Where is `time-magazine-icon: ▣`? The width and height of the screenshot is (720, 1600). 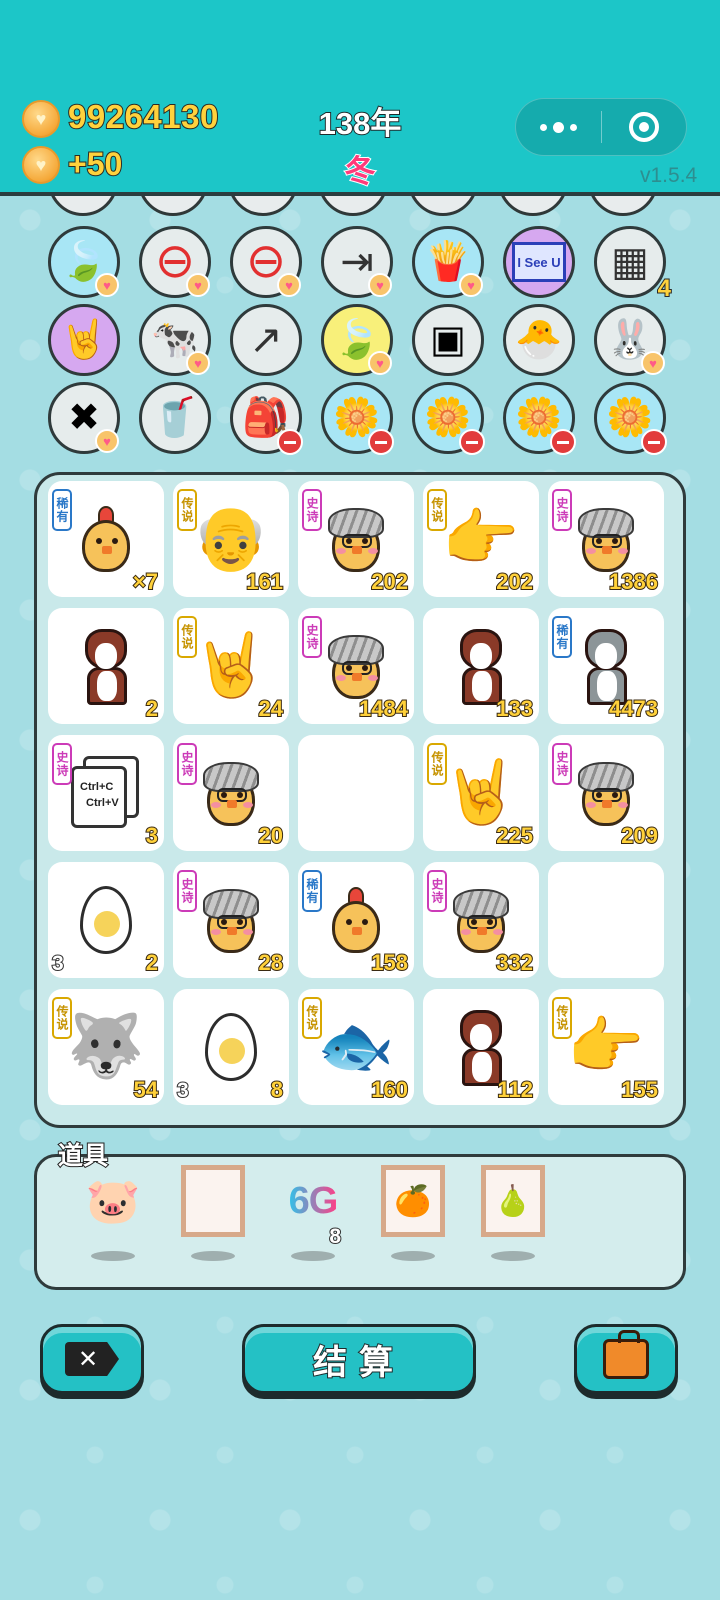
time-magazine-icon: ▣ is located at coordinates (448, 340).